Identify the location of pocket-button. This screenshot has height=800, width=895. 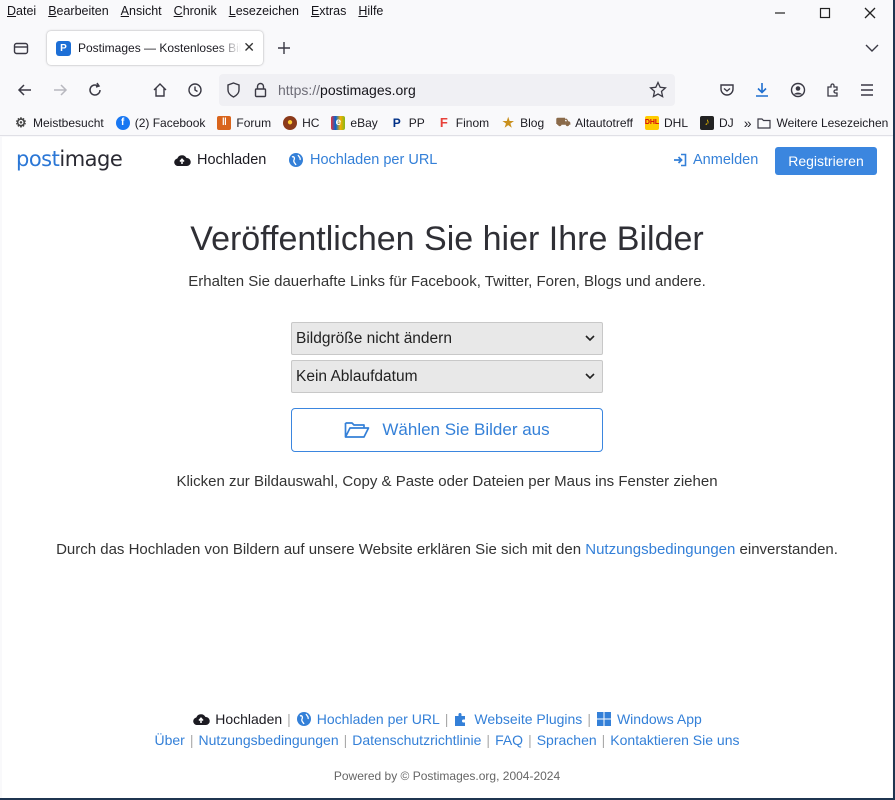
(727, 90).